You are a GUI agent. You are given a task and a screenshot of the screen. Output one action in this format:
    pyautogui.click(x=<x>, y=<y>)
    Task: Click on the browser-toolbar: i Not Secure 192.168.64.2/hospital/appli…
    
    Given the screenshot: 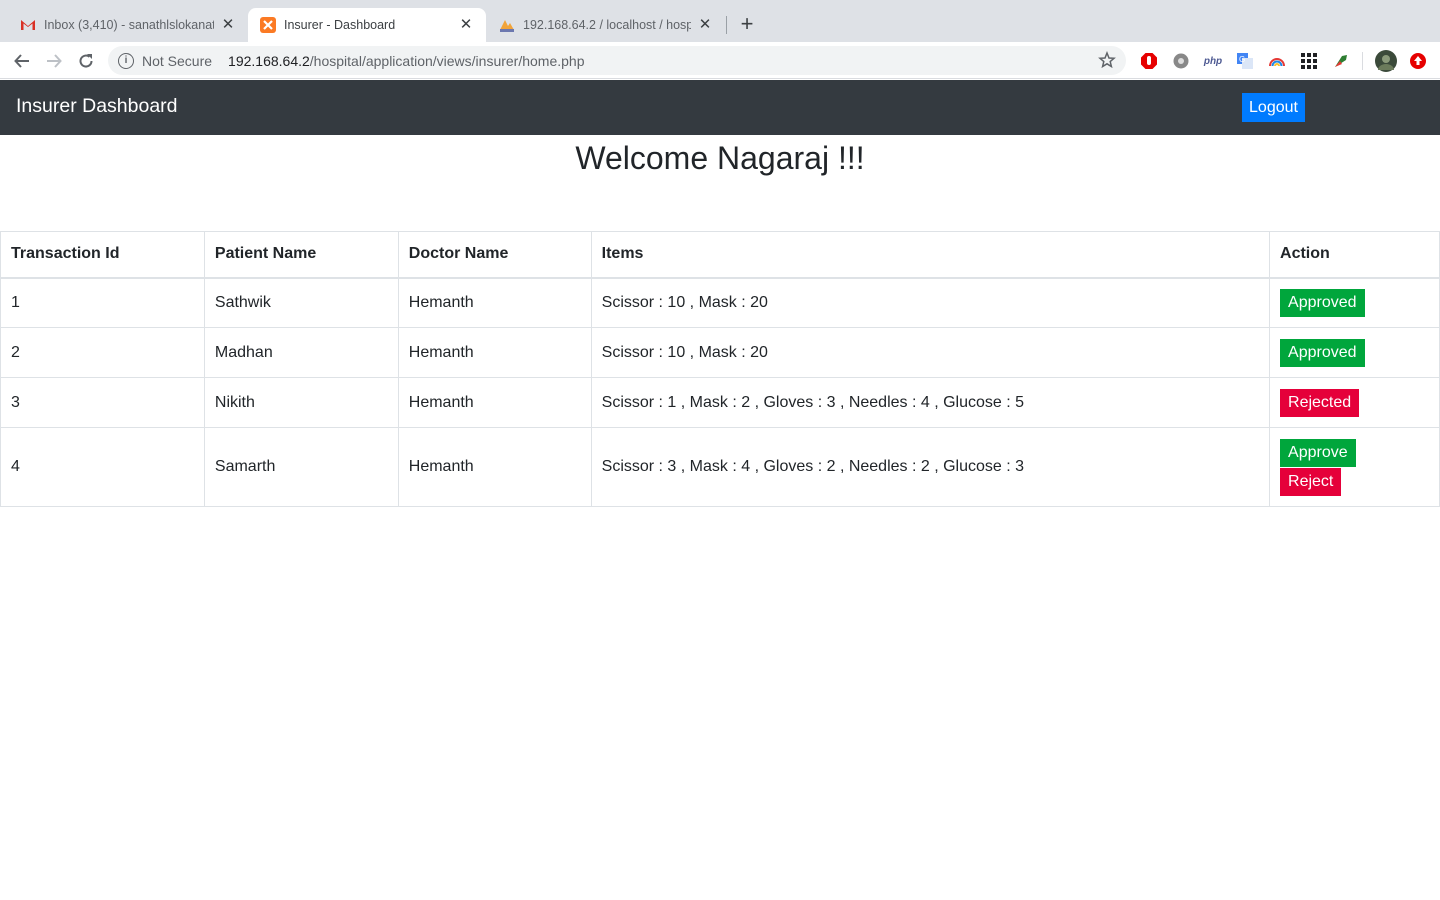 What is the action you would take?
    pyautogui.click(x=720, y=60)
    